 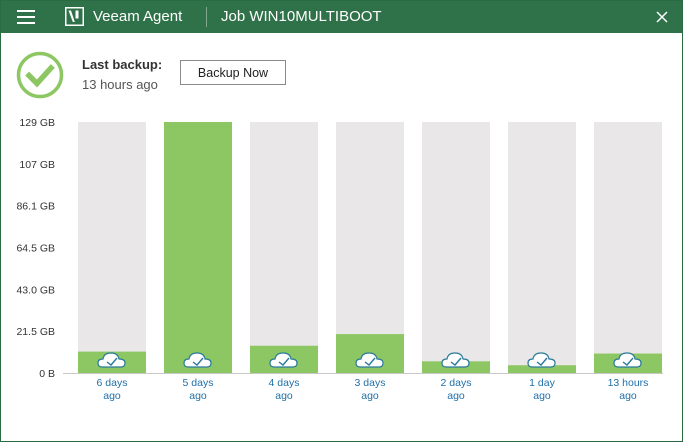 What do you see at coordinates (662, 17) in the screenshot?
I see `close-icon` at bounding box center [662, 17].